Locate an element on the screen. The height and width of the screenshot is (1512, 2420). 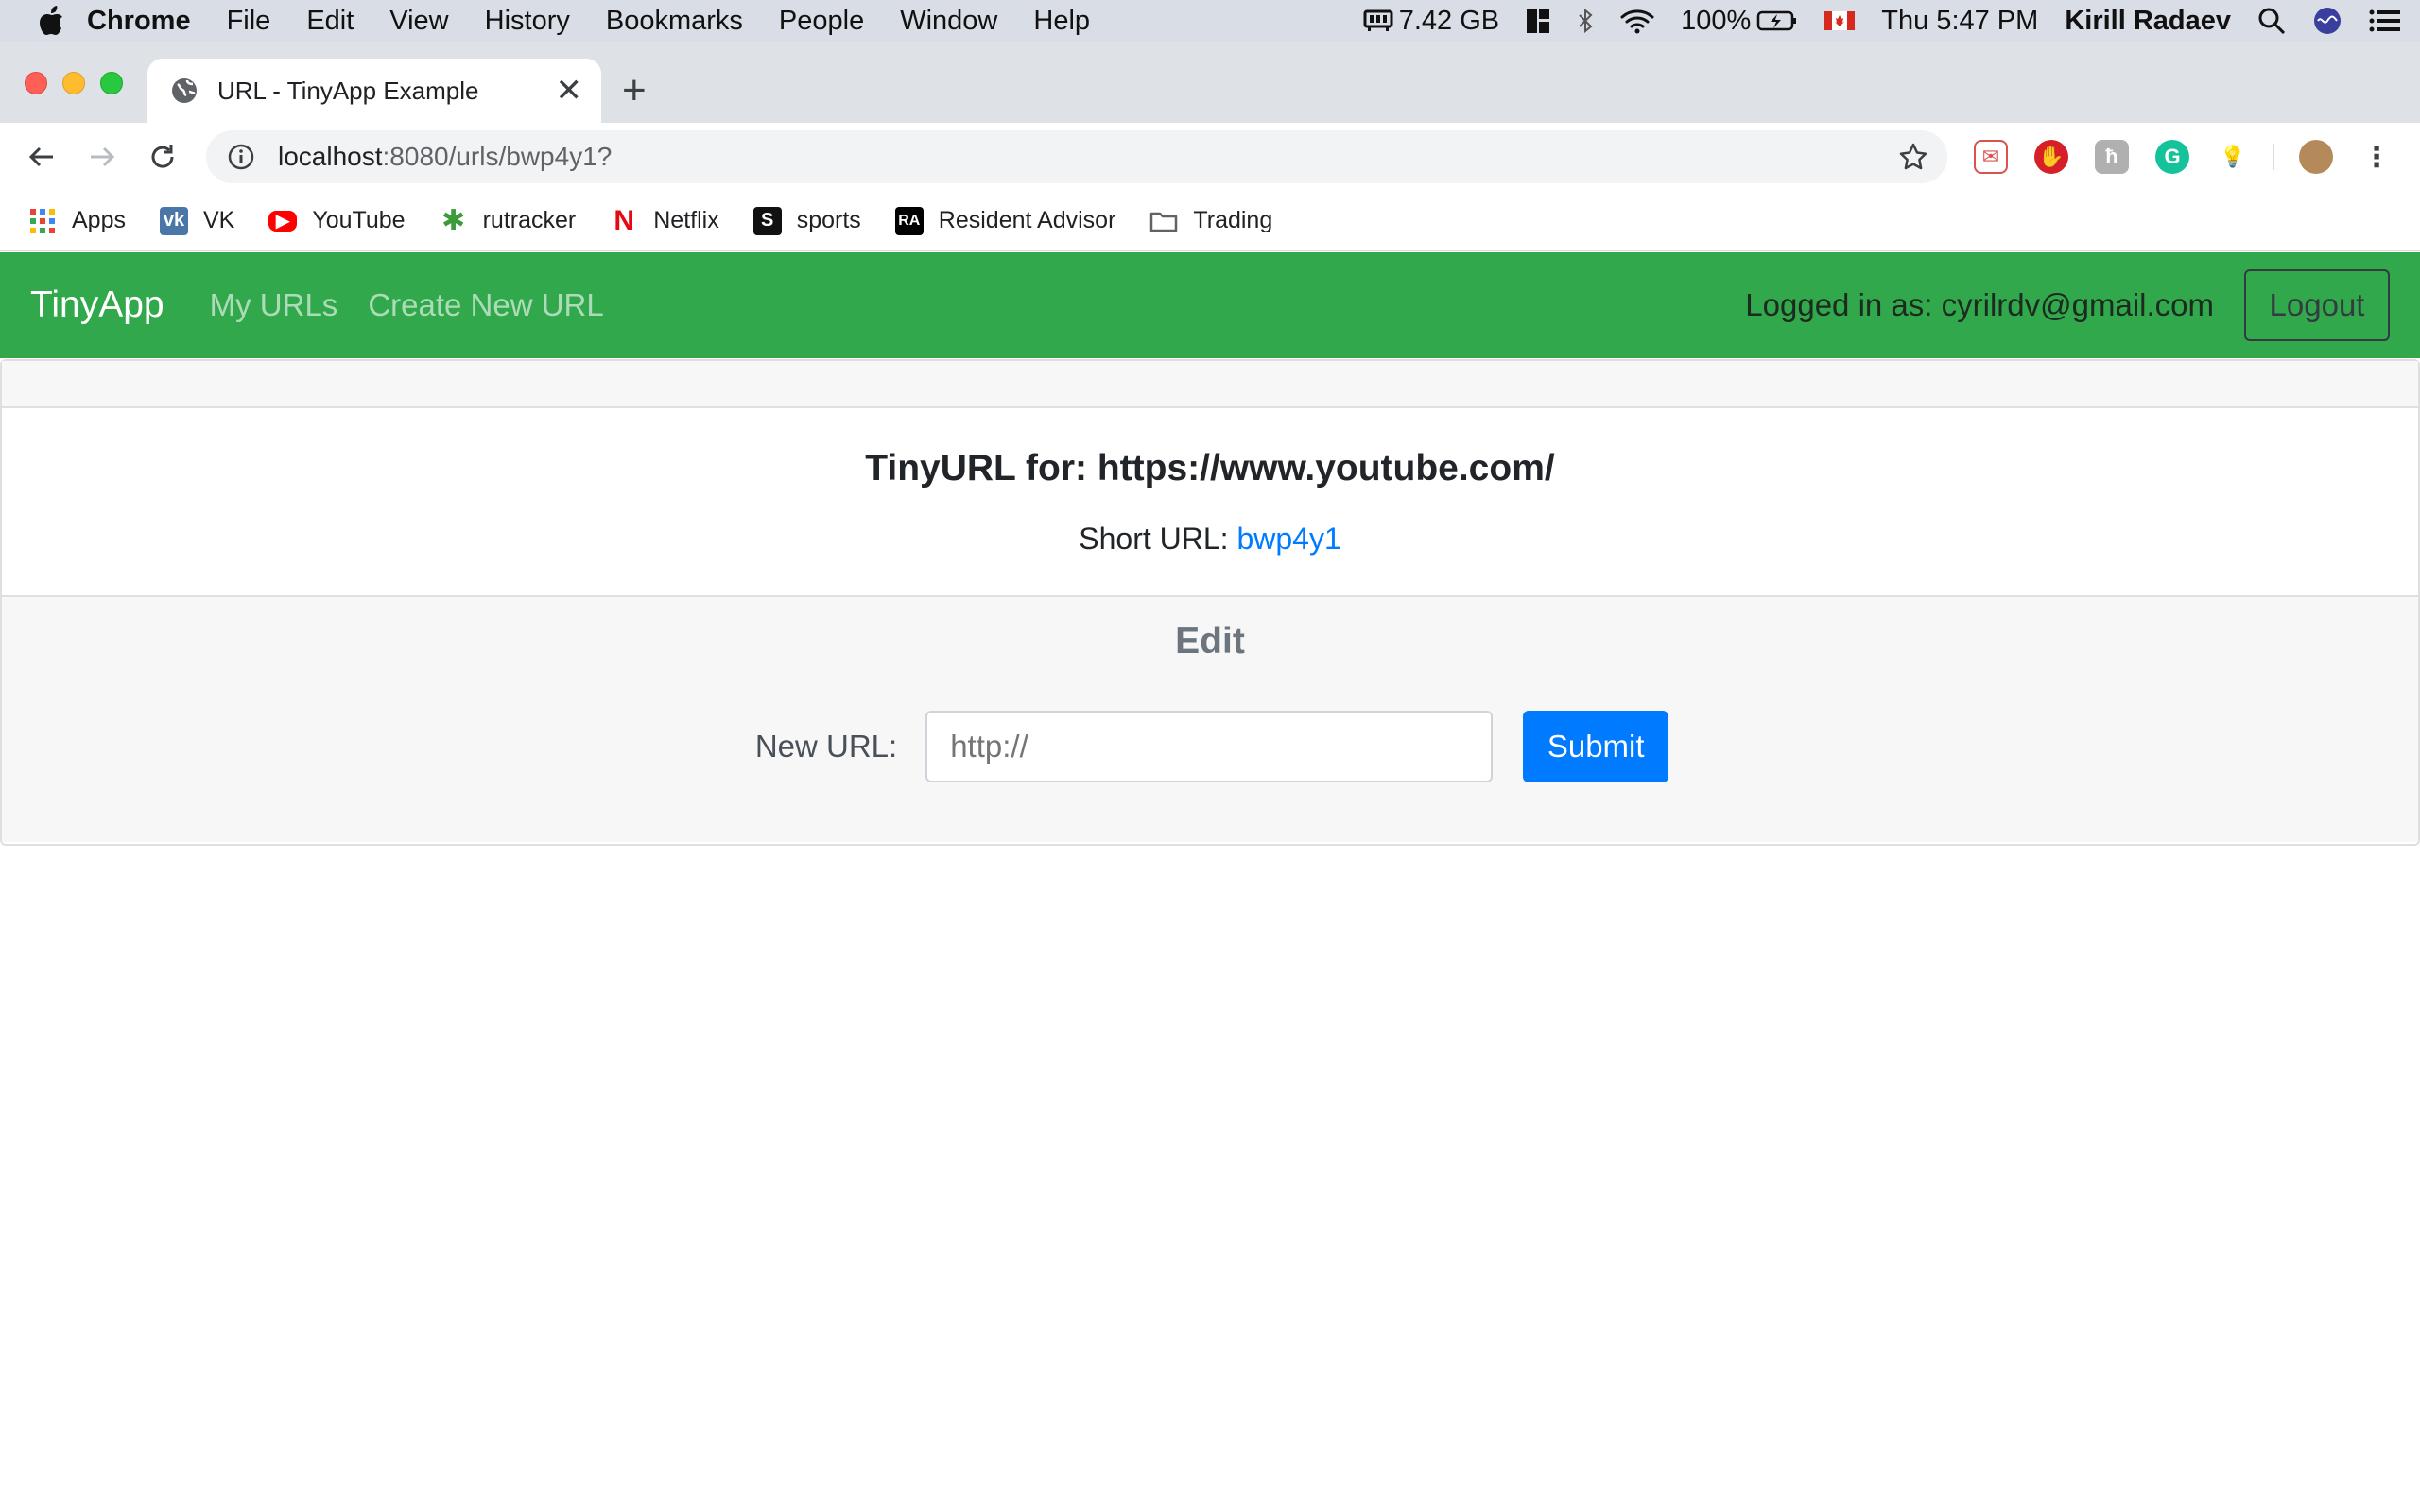
bookmark-rutracker: ✱ rutracker is located at coordinates (508, 220).